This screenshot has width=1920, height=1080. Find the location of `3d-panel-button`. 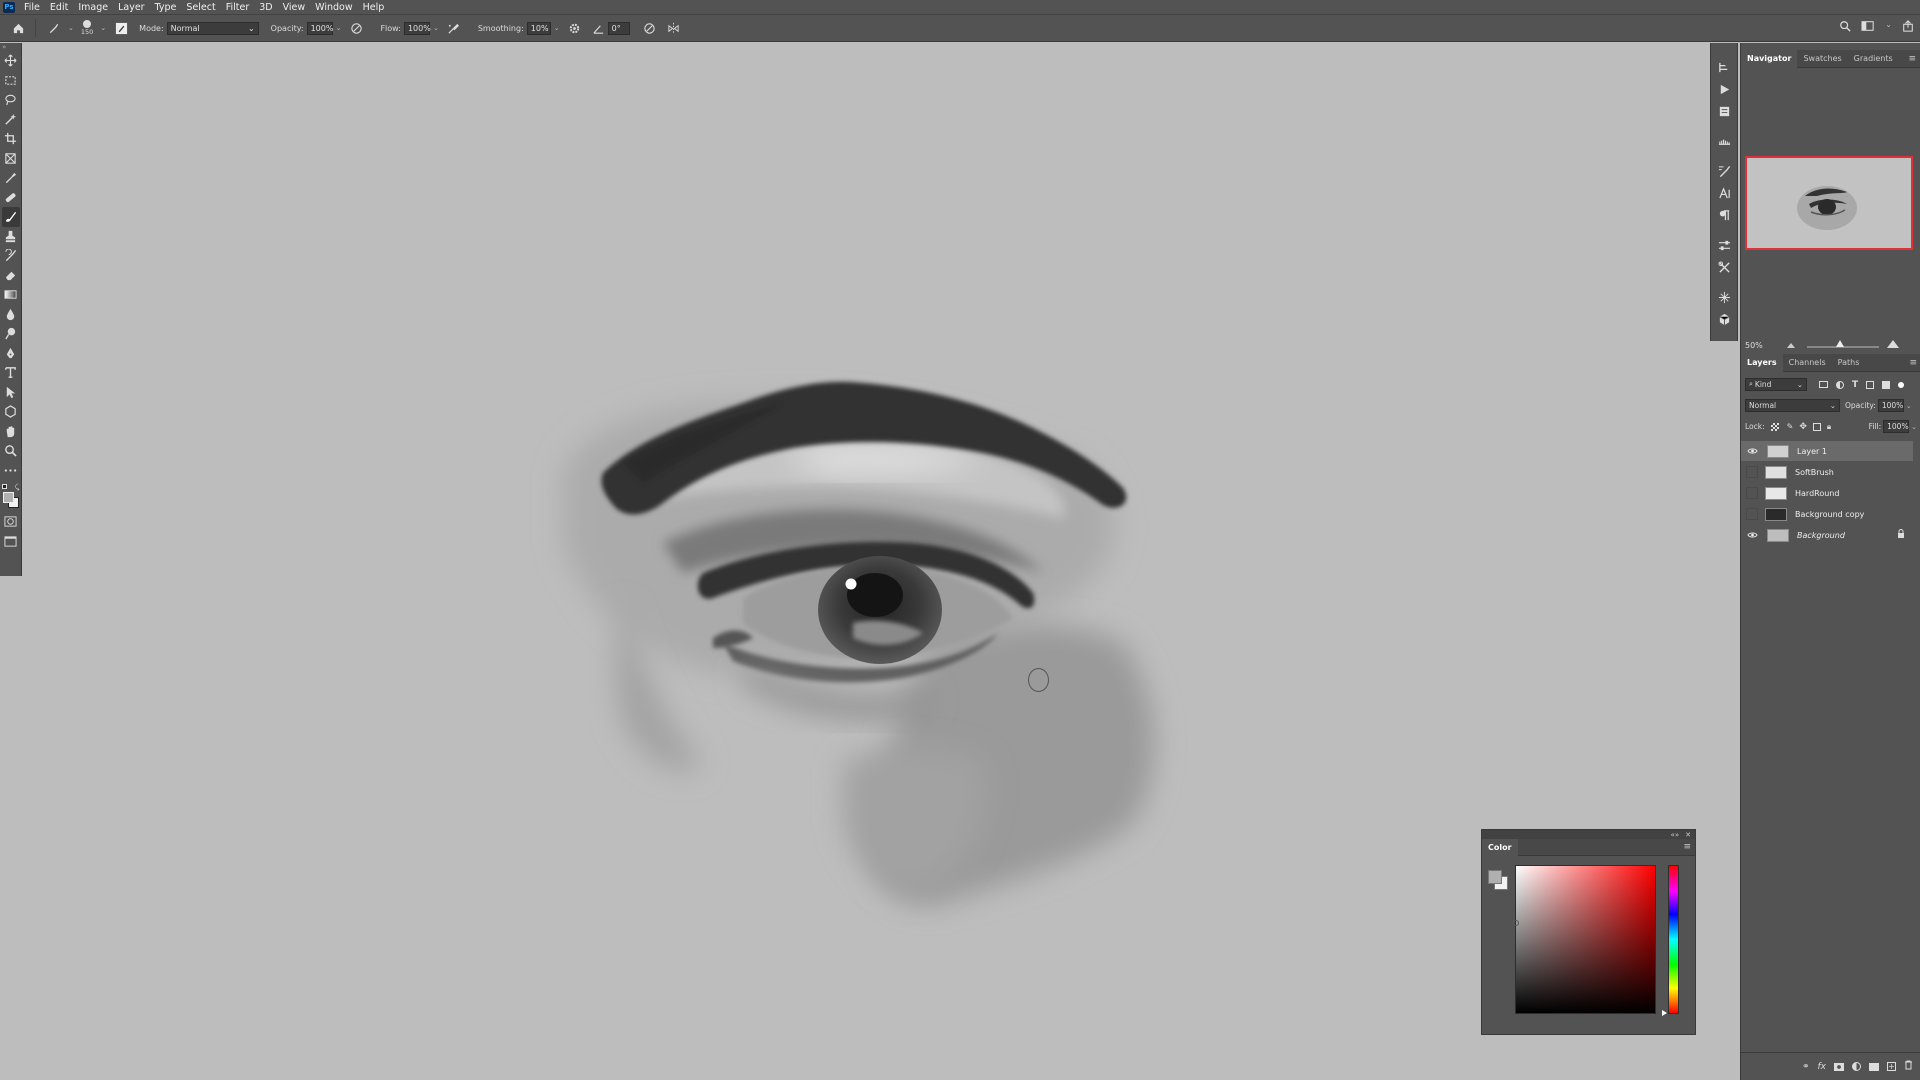

3d-panel-button is located at coordinates (1724, 319).